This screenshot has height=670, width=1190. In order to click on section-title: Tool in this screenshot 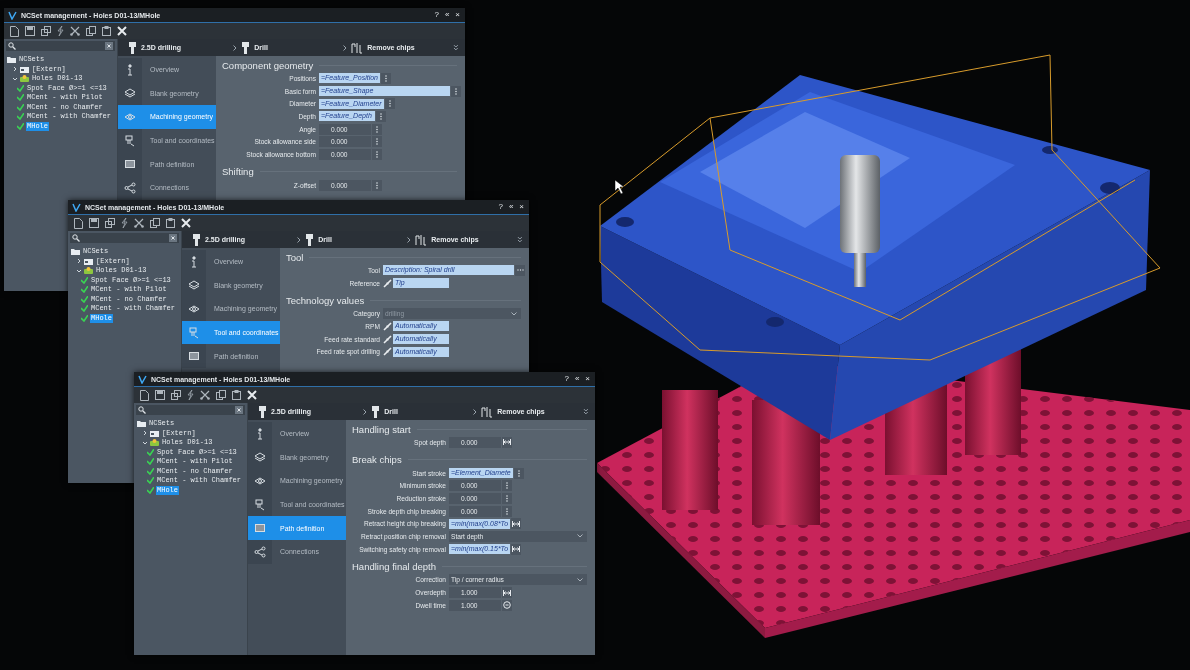, I will do `click(295, 257)`.